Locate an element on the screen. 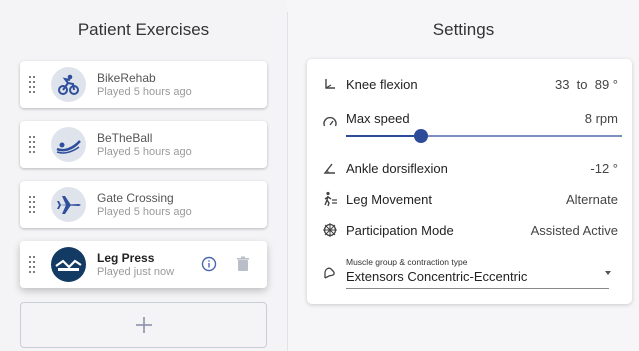  exercise-card-bikerehab: BikeRehab Played 5 hours ago is located at coordinates (143, 84).